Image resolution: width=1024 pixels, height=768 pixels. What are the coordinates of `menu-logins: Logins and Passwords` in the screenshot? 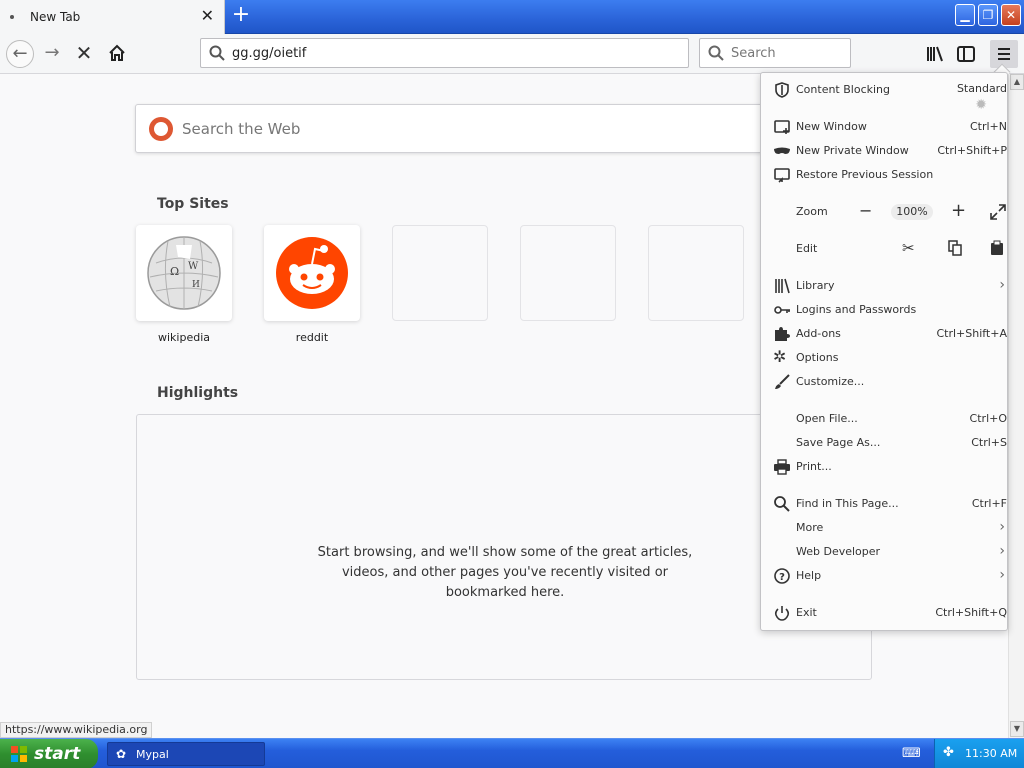 It's located at (885, 310).